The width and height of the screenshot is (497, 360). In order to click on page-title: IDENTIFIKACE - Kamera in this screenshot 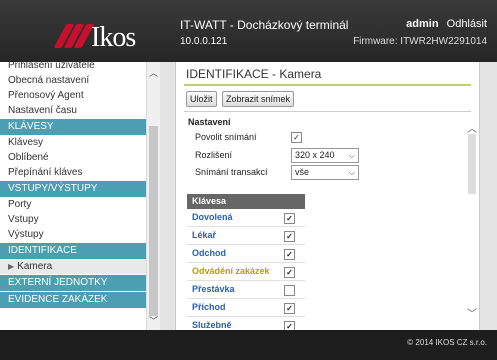, I will do `click(254, 74)`.